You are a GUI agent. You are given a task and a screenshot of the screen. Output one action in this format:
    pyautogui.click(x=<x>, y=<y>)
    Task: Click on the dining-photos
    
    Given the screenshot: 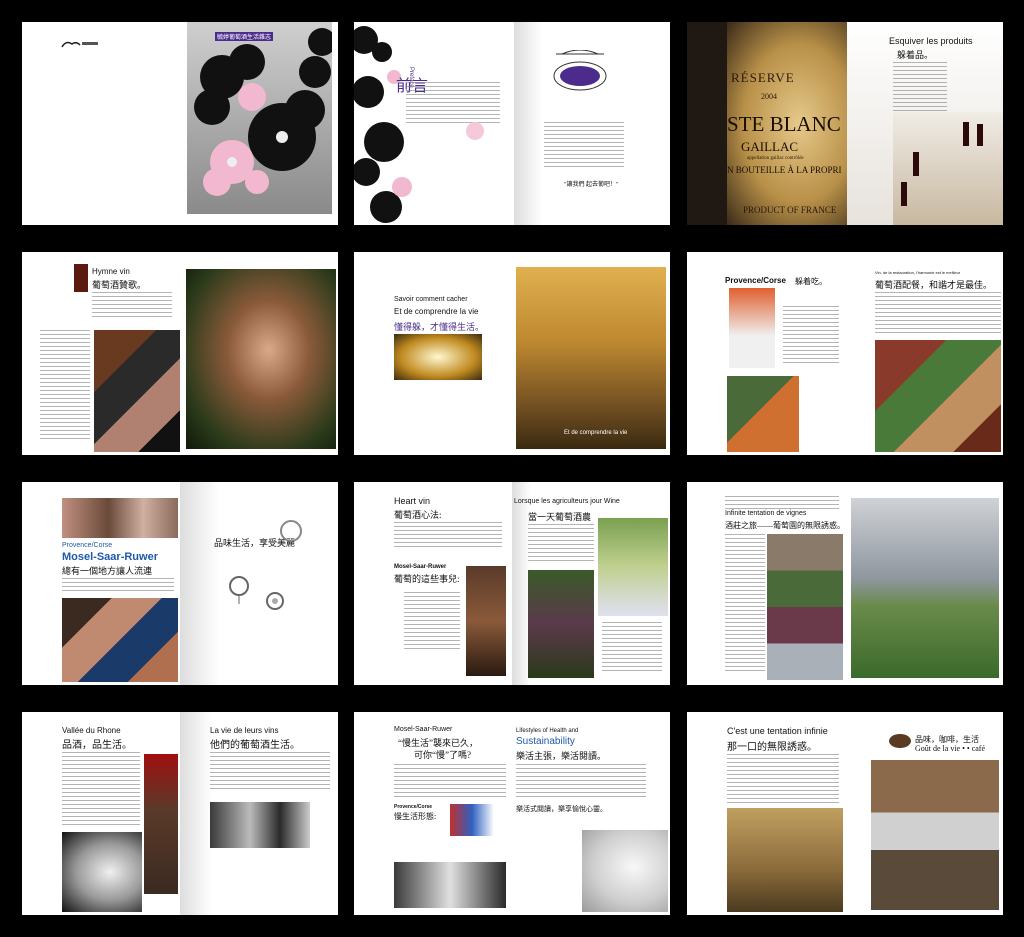 What is the action you would take?
    pyautogui.click(x=450, y=885)
    